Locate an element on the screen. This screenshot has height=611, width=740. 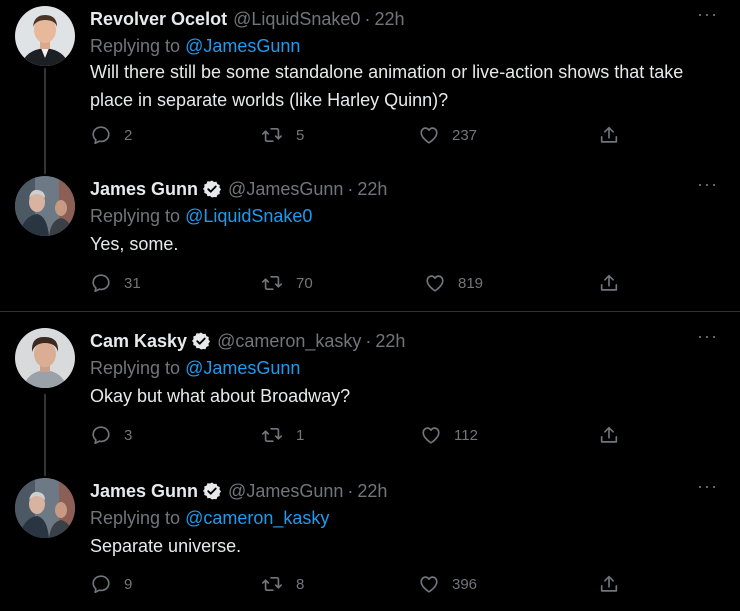
tweet-header: James Gunn @JamesGunn · 22h is located at coordinates (238, 491).